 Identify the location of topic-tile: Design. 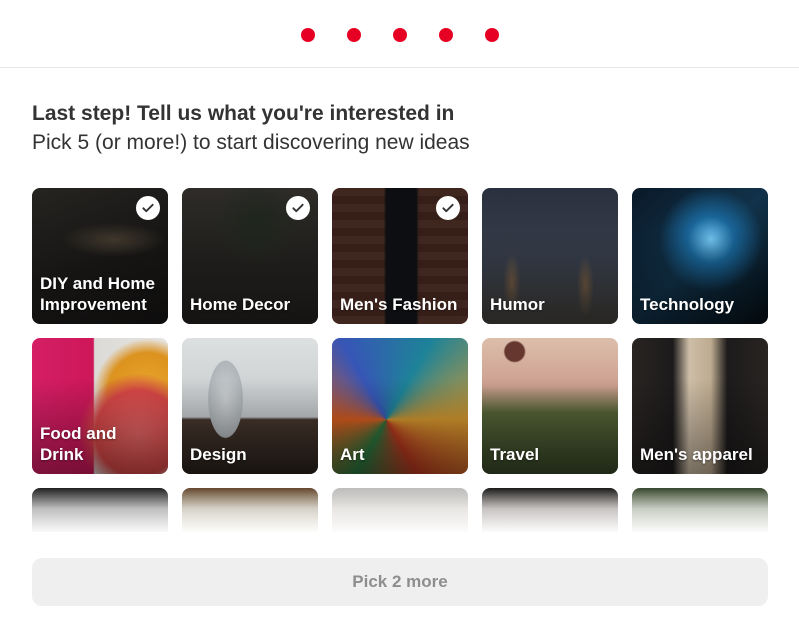
(250, 406).